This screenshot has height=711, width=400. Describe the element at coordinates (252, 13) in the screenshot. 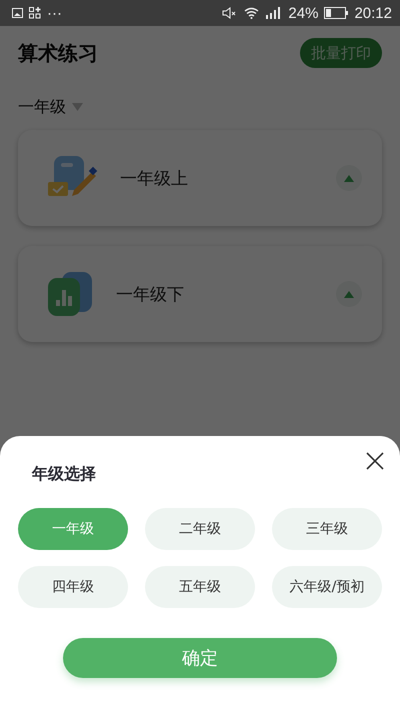

I see `wifi-icon` at that location.